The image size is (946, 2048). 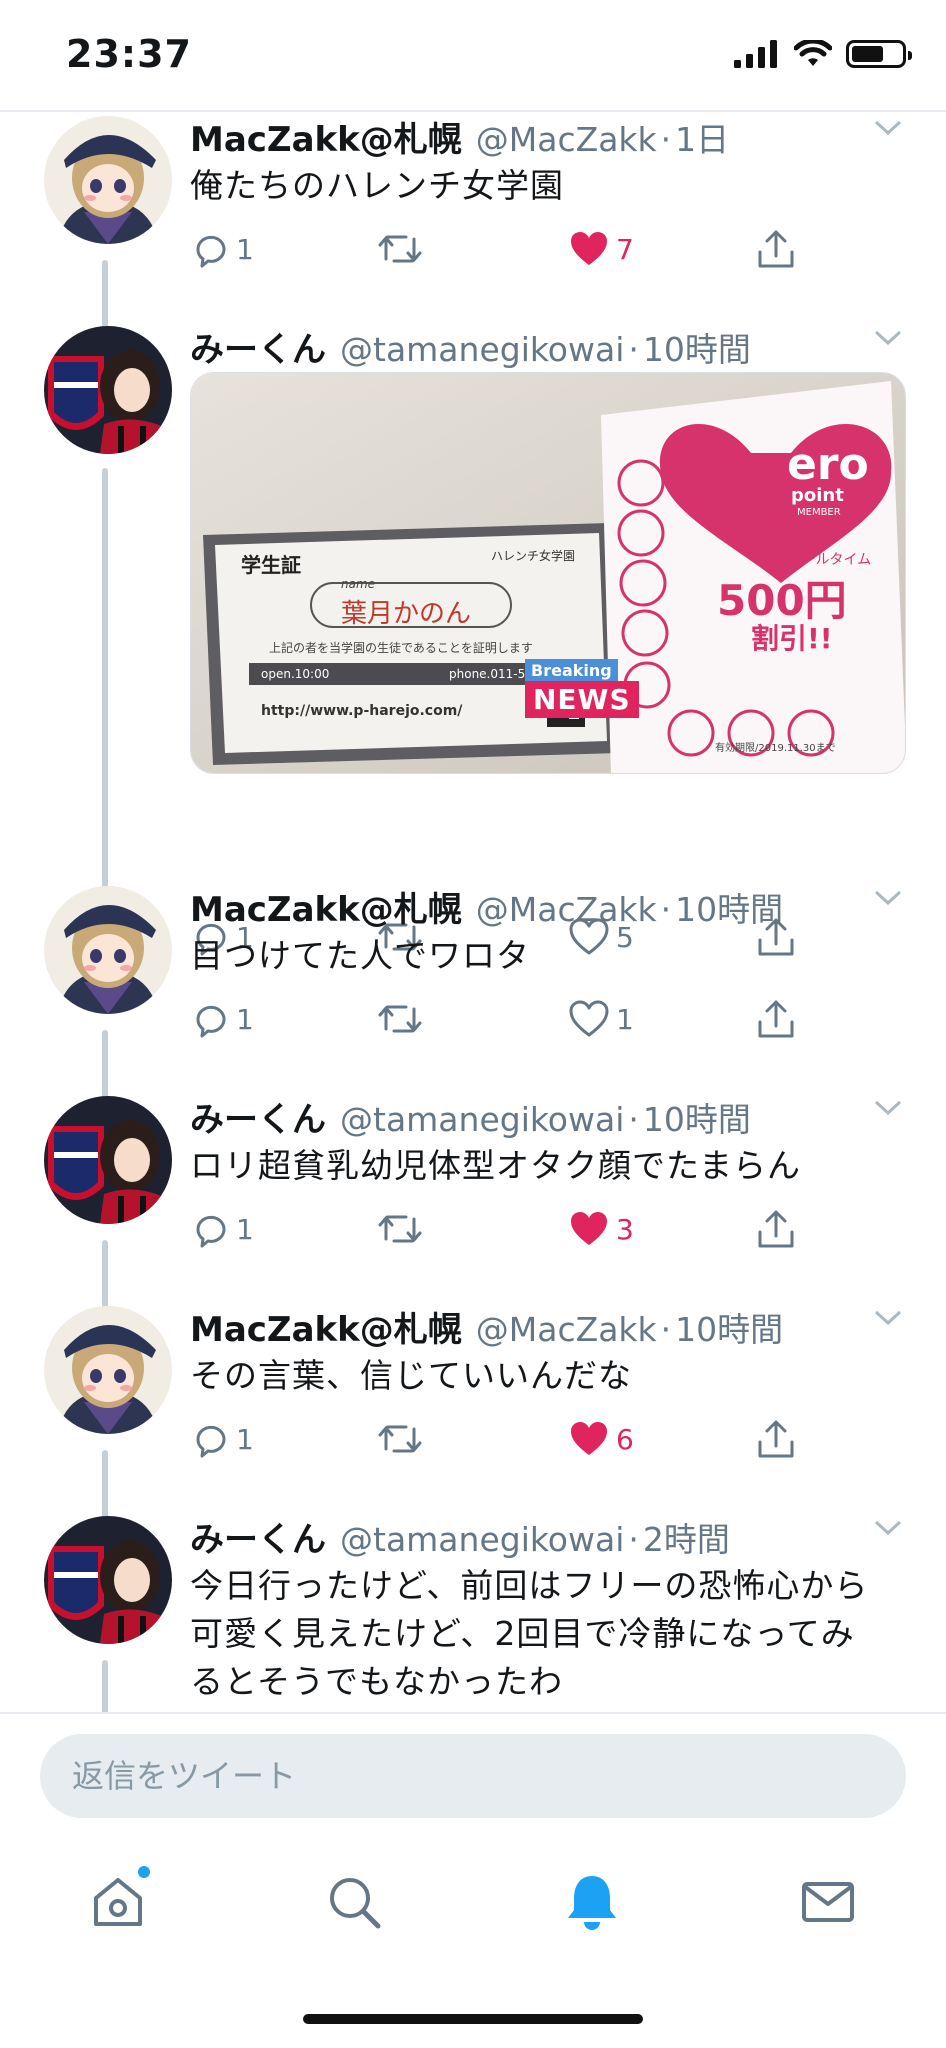 I want to click on tweet-time: 2時間, so click(x=686, y=1537).